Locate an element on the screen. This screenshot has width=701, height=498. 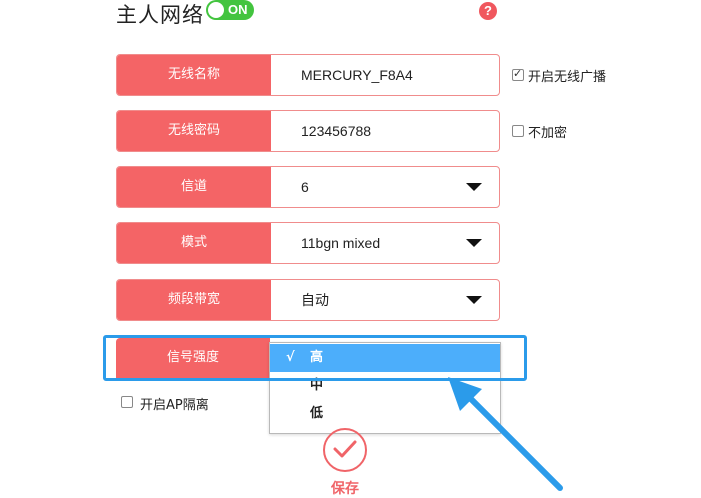
bandwidth-select: 频段带宽 自动 is located at coordinates (308, 300).